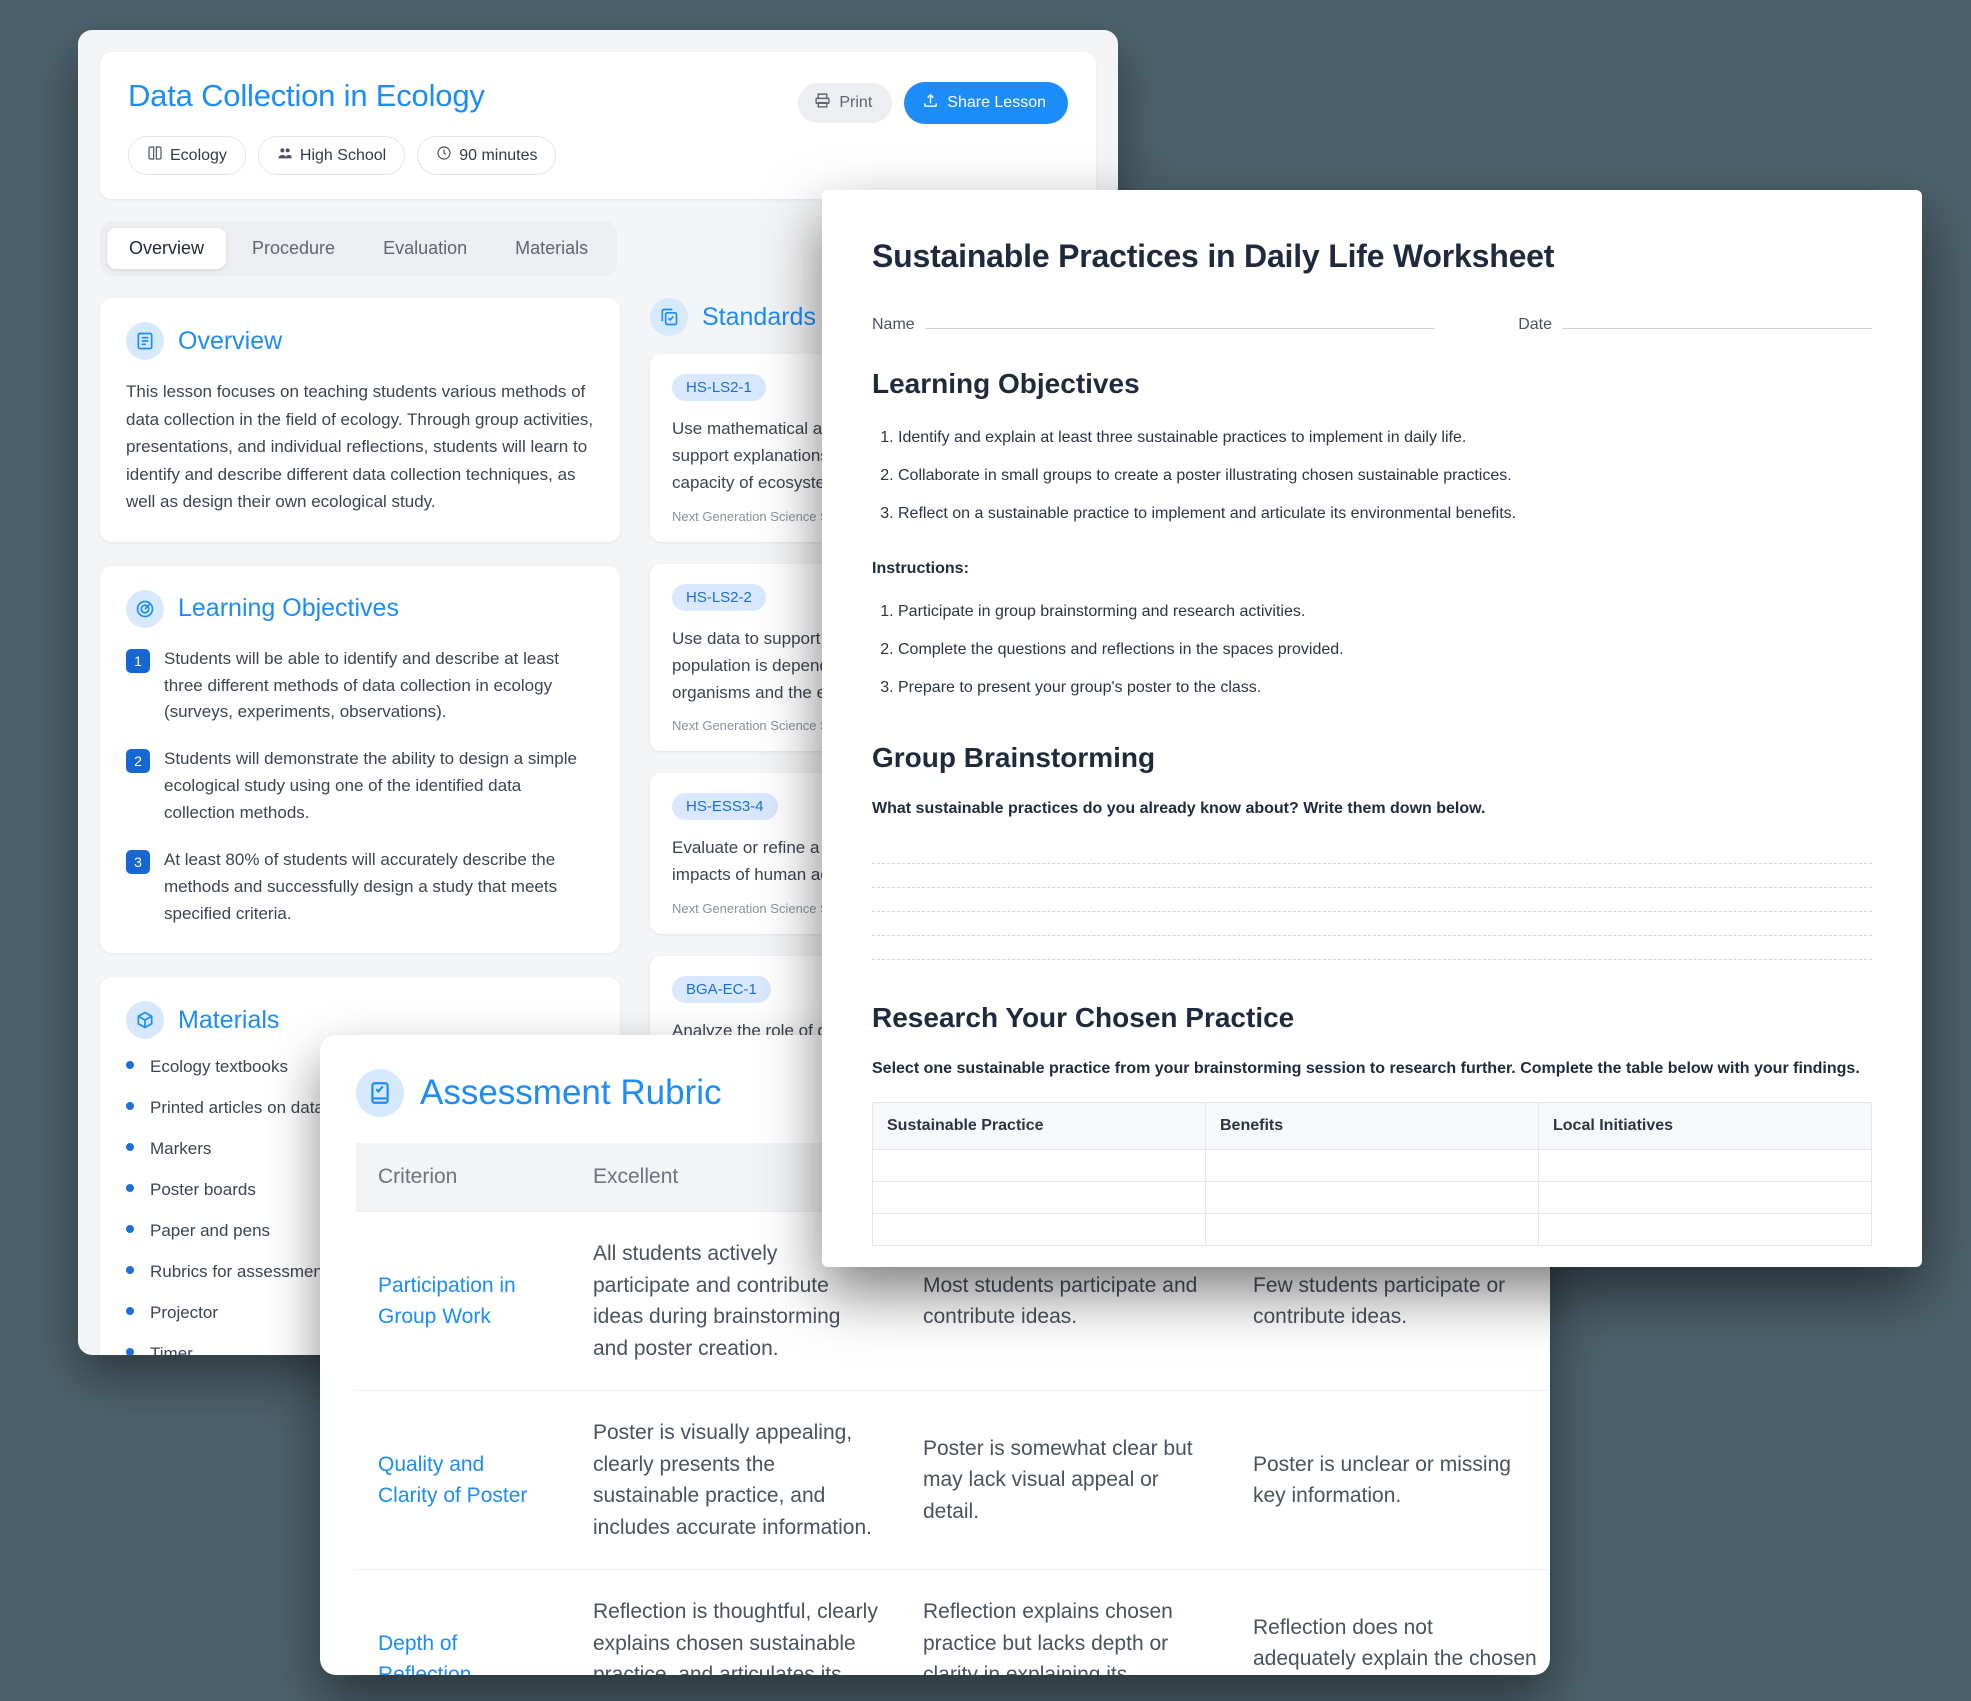  What do you see at coordinates (145, 608) in the screenshot?
I see `target-icon` at bounding box center [145, 608].